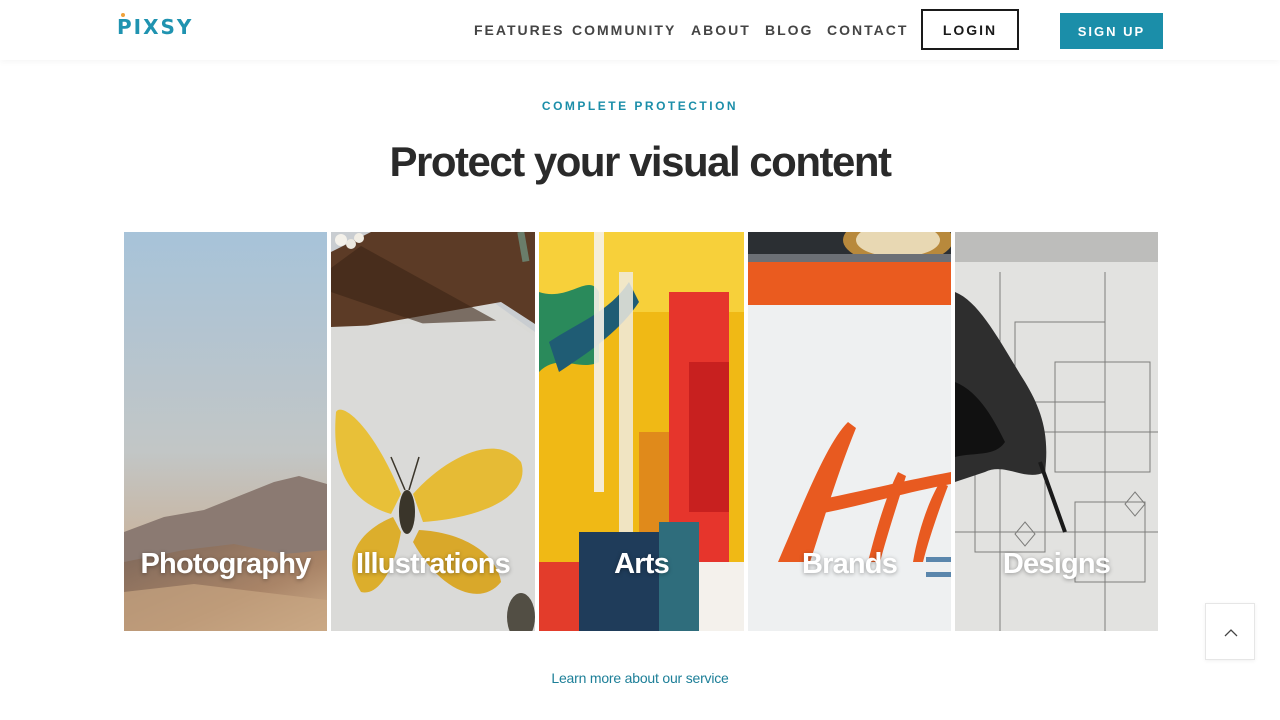 The width and height of the screenshot is (1280, 720). What do you see at coordinates (123, 15) in the screenshot?
I see `logo-dot` at bounding box center [123, 15].